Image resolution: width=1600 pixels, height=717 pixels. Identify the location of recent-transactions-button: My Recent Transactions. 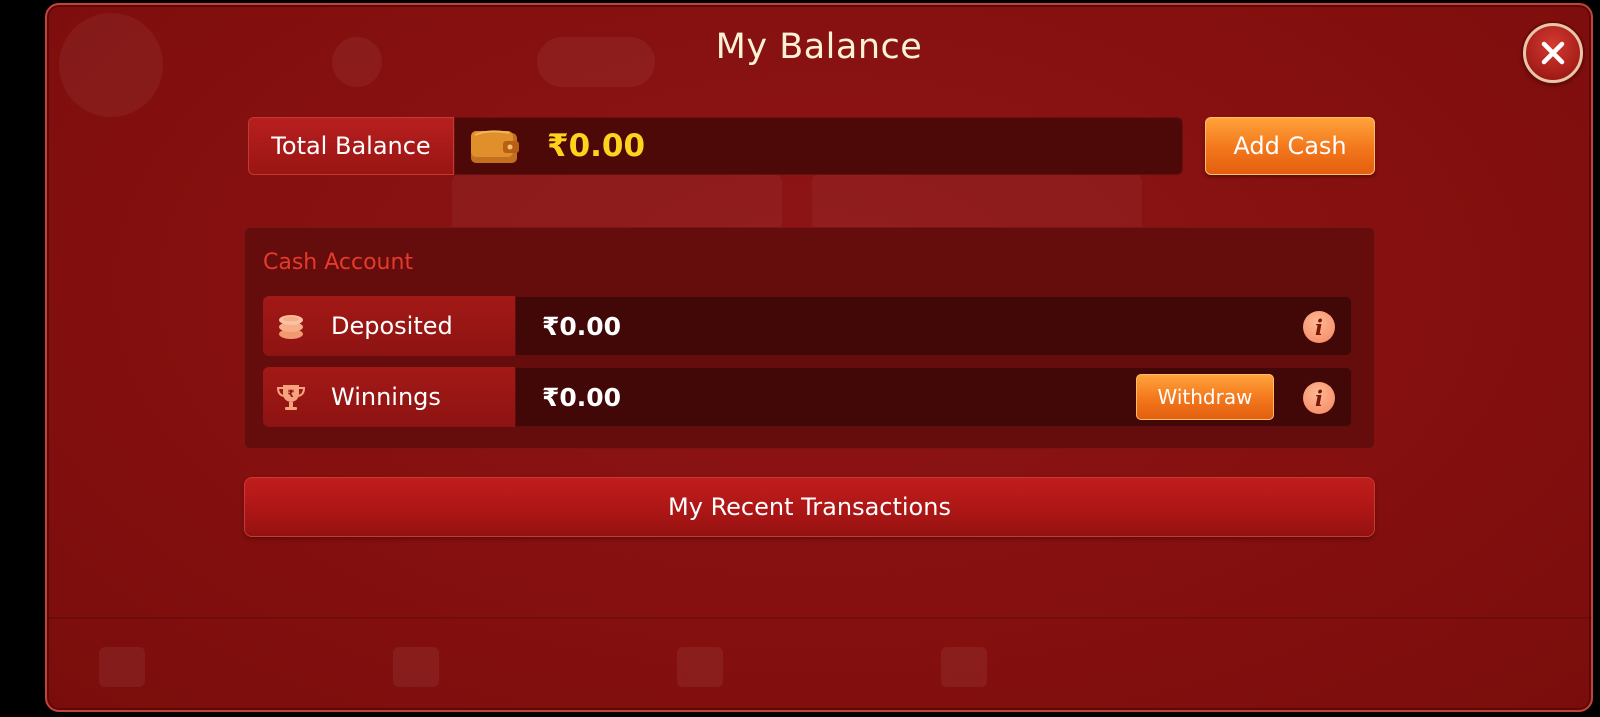
(809, 507).